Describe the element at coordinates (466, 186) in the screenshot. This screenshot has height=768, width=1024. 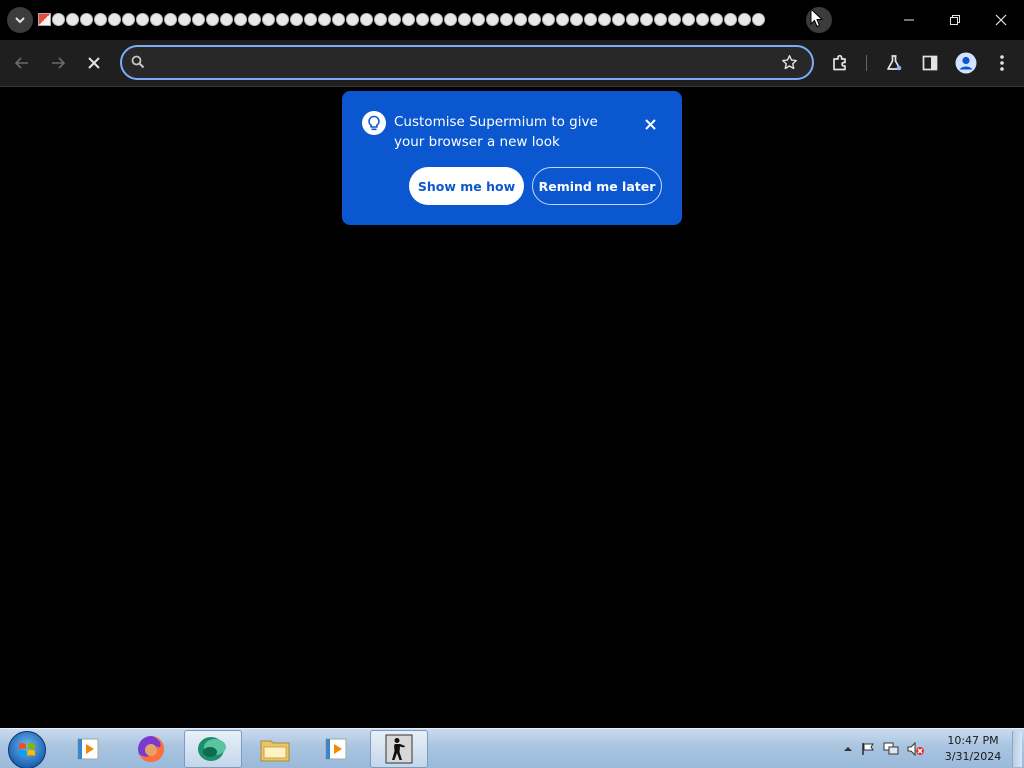
I see `show-me-how-button: Show me how` at that location.